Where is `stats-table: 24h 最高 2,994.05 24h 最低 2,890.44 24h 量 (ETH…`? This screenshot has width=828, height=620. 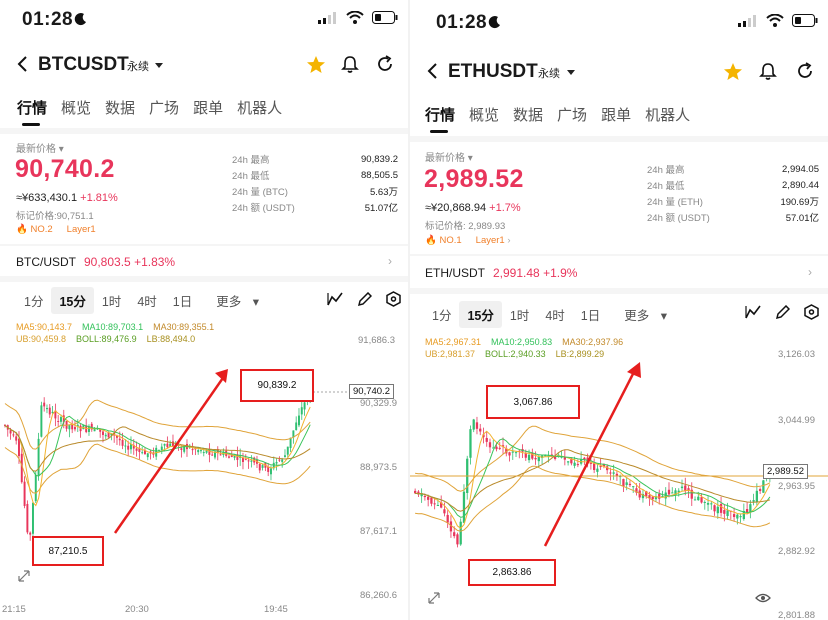
stats-table: 24h 最高 2,994.05 24h 最低 2,890.44 24h 量 (ETH… is located at coordinates (733, 193).